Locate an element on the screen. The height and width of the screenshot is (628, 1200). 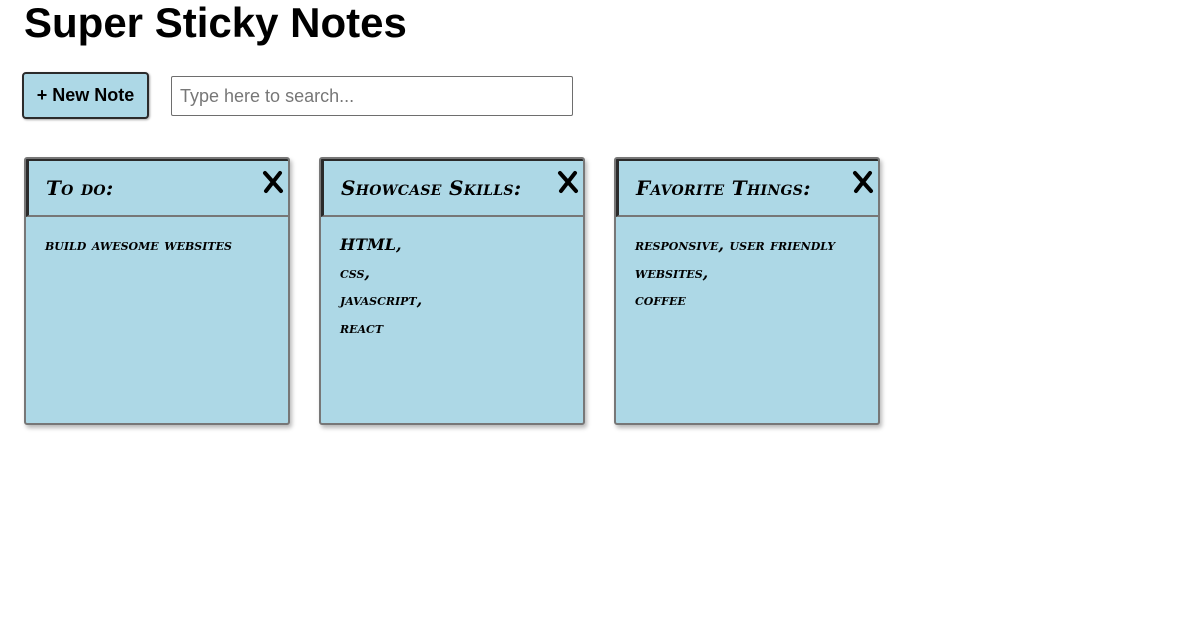
search-input is located at coordinates (372, 96).